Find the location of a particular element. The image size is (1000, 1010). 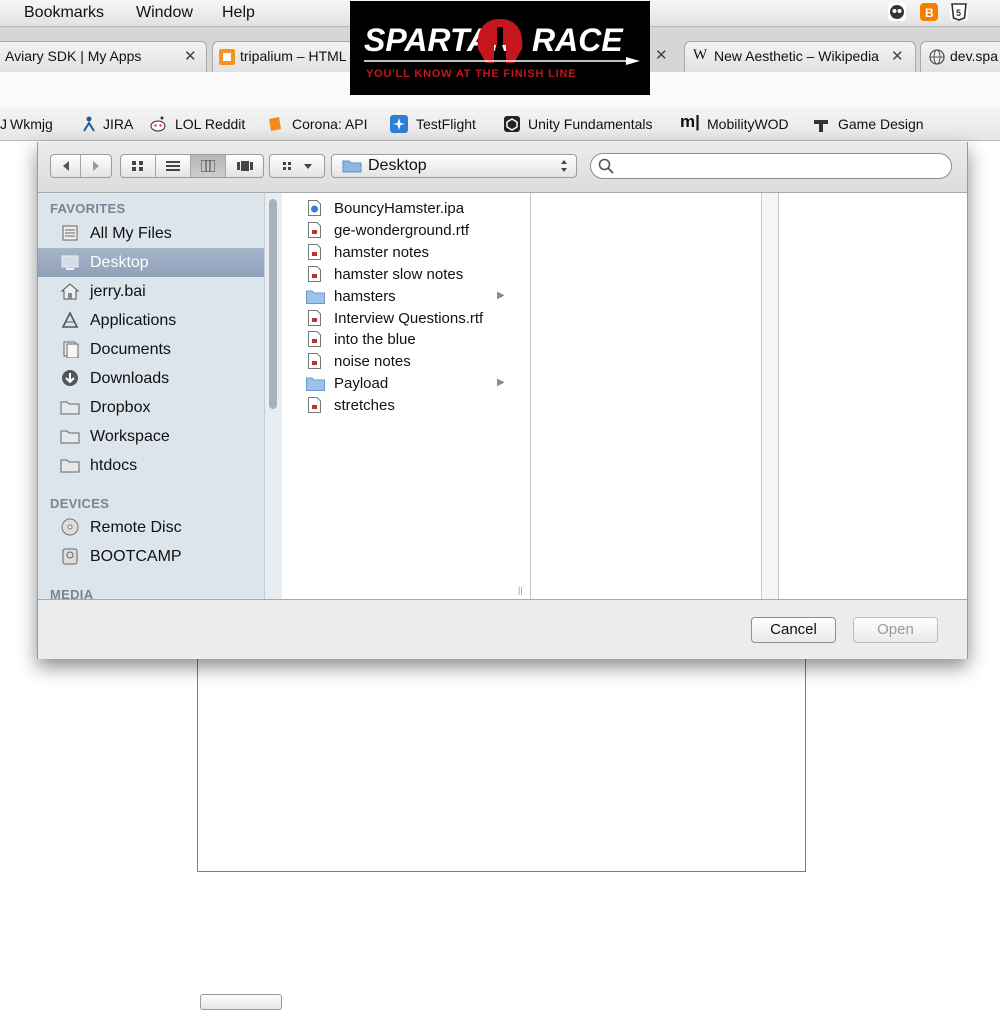

coverflow-view-button is located at coordinates (244, 166).